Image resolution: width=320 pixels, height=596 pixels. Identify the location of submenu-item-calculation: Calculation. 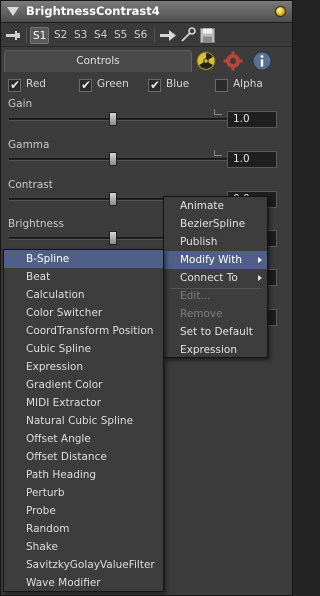
(83, 295).